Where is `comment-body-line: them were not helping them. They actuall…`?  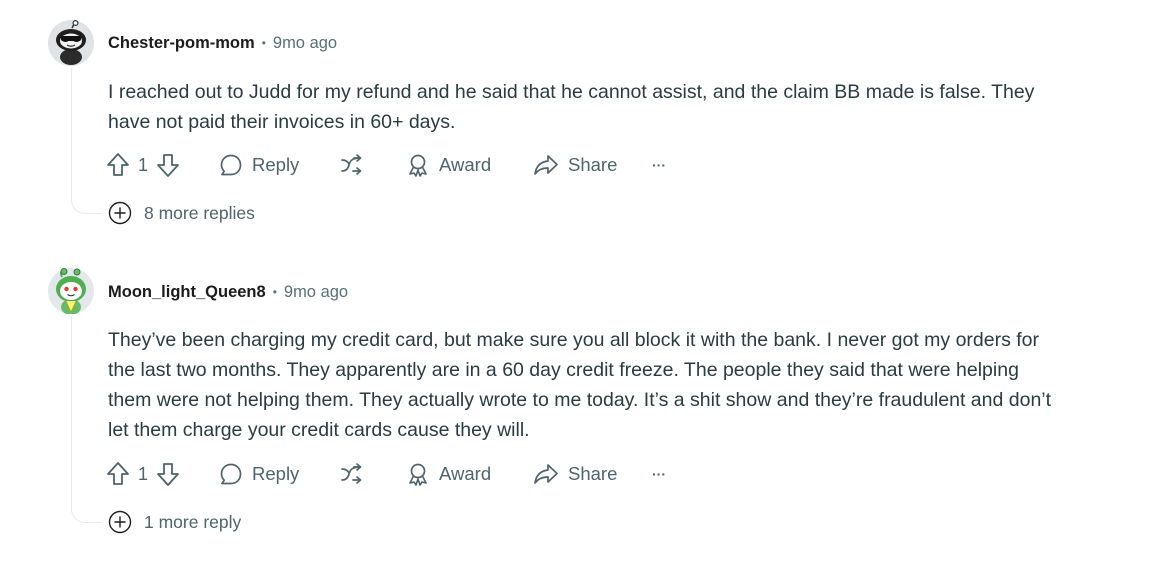 comment-body-line: them were not helping them. They actuall… is located at coordinates (580, 400).